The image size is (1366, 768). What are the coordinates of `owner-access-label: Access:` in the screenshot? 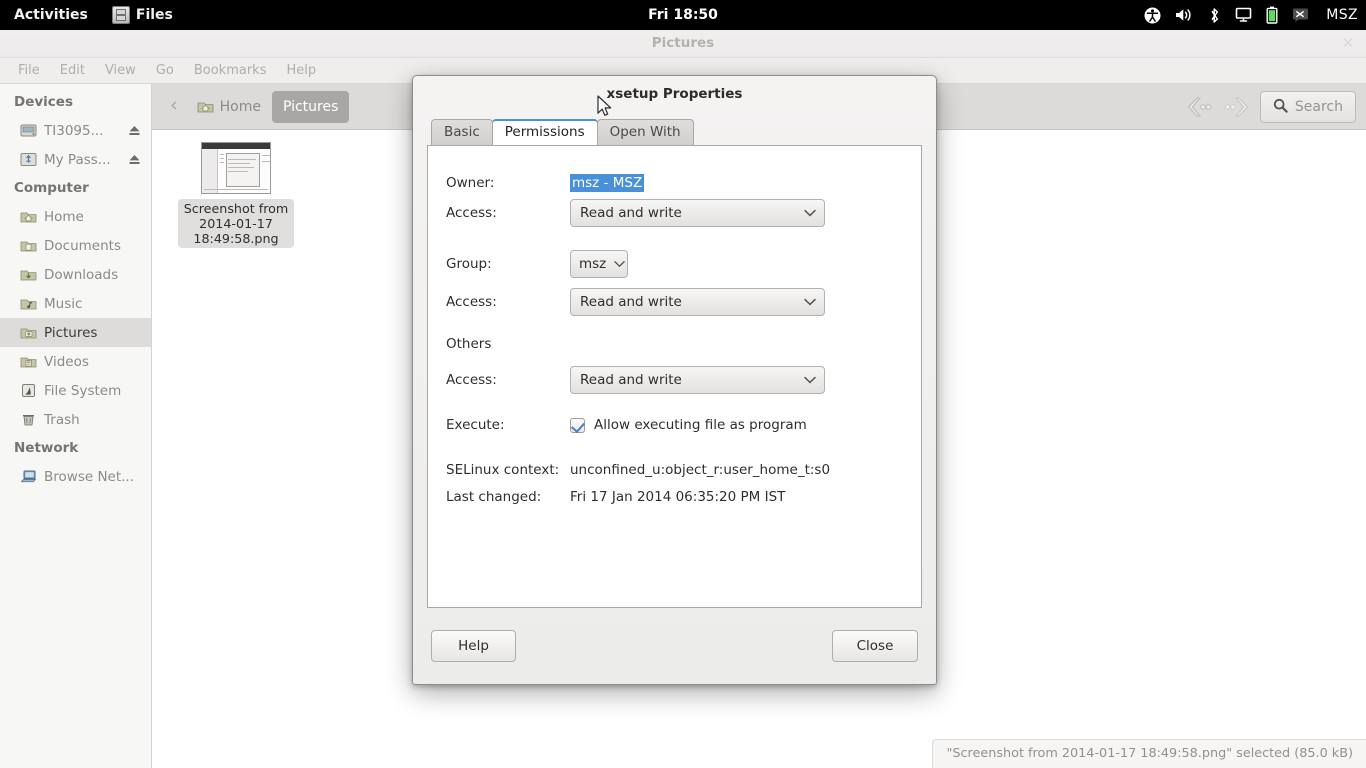 It's located at (471, 213).